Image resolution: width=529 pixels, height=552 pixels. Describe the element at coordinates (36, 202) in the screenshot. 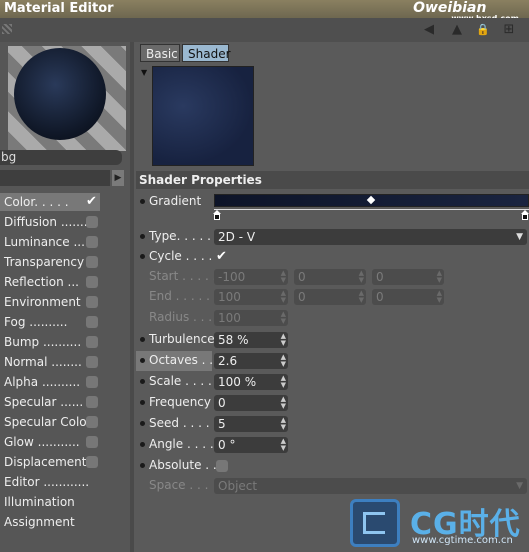

I see `channel-label: Color. . . . .` at that location.